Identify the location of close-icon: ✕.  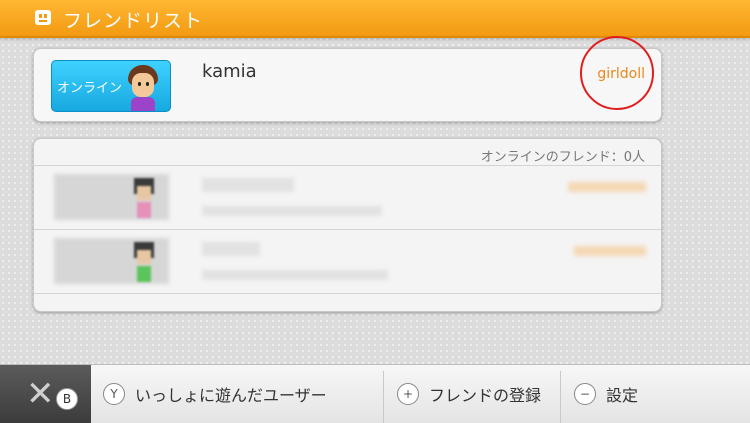
(40, 394).